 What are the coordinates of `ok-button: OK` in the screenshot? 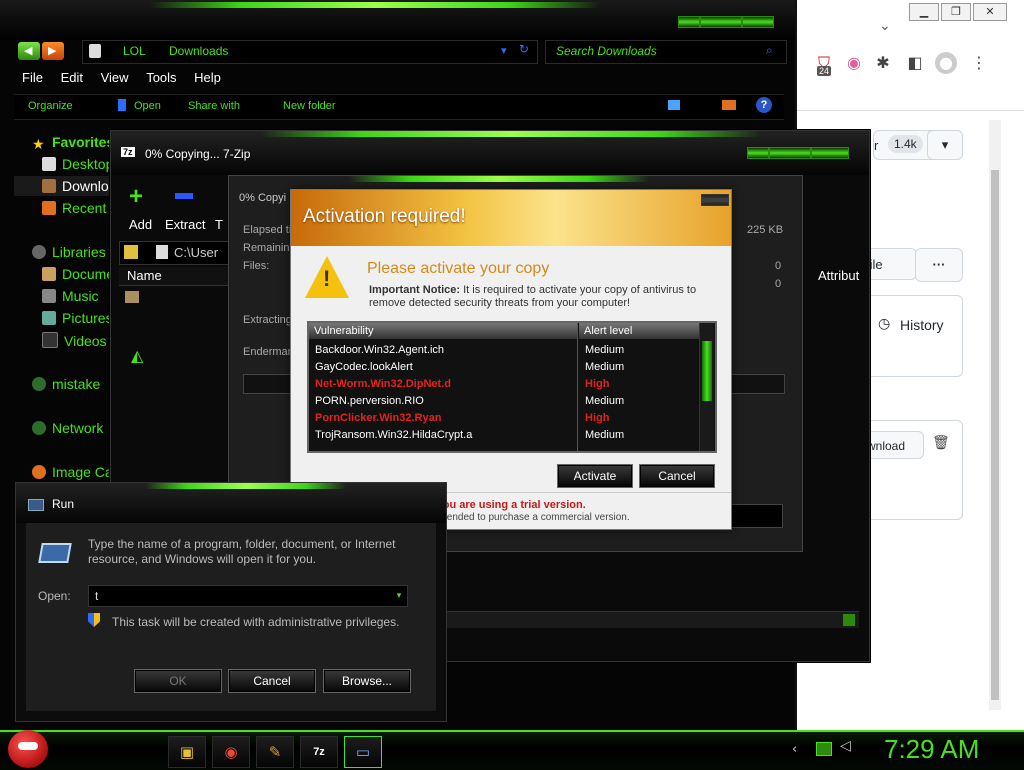 It's located at (178, 681).